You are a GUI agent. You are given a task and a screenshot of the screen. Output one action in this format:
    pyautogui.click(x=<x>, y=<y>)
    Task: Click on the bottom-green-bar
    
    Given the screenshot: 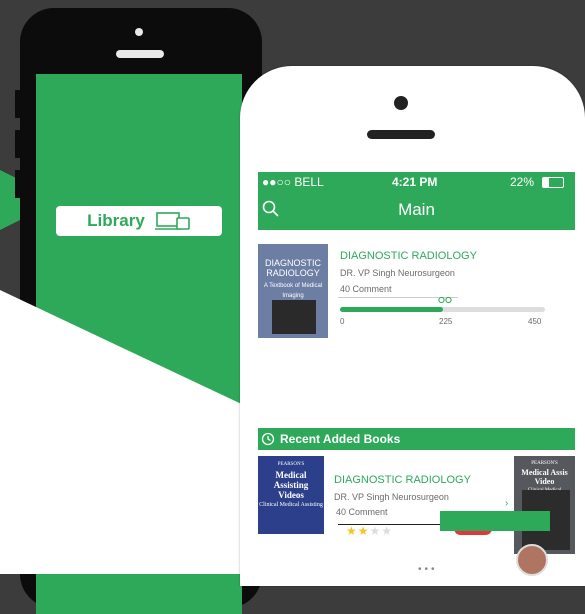 What is the action you would take?
    pyautogui.click(x=495, y=521)
    